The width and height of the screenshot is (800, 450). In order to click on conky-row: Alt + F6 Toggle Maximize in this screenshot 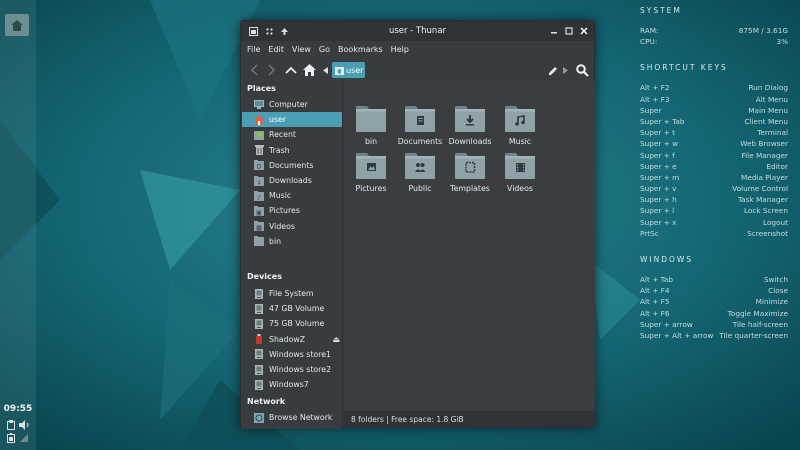, I will do `click(714, 313)`.